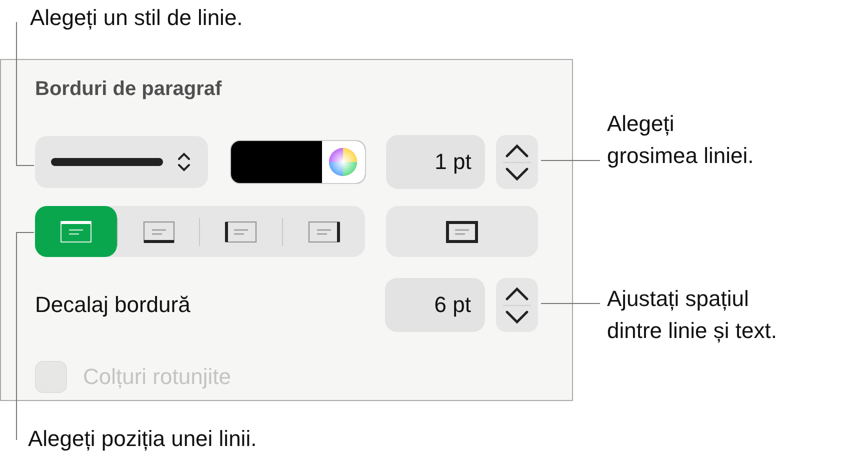 This screenshot has width=843, height=471. What do you see at coordinates (343, 162) in the screenshot?
I see `color-wheel-icon` at bounding box center [343, 162].